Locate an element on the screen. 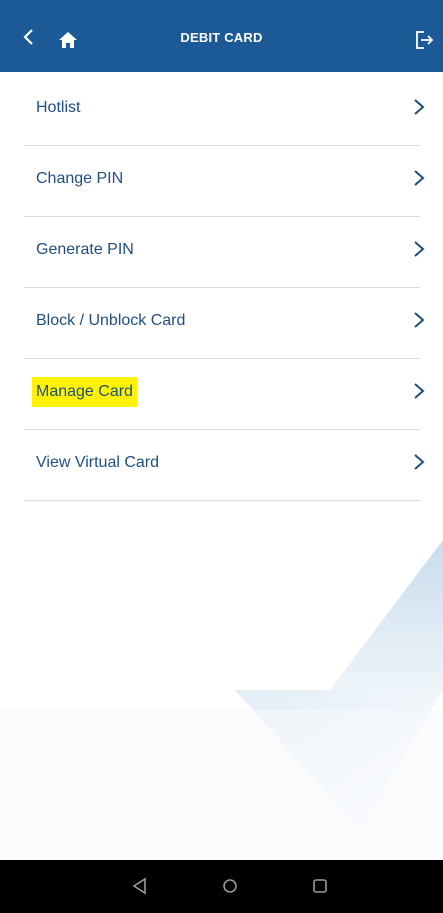 The image size is (443, 913). page-title: DEBIT CARD is located at coordinates (221, 37).